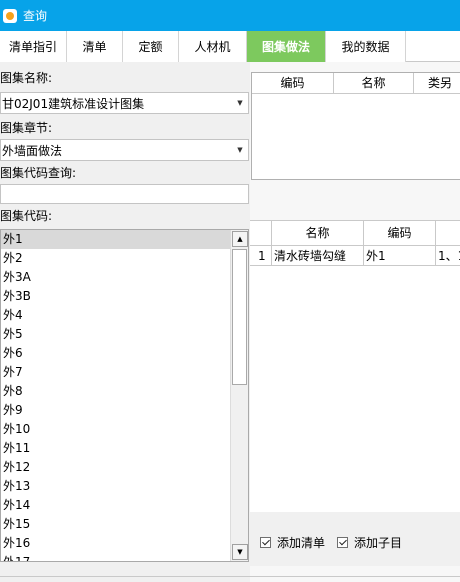 This screenshot has height=582, width=460. What do you see at coordinates (10, 15) in the screenshot?
I see `app-logo-icon` at bounding box center [10, 15].